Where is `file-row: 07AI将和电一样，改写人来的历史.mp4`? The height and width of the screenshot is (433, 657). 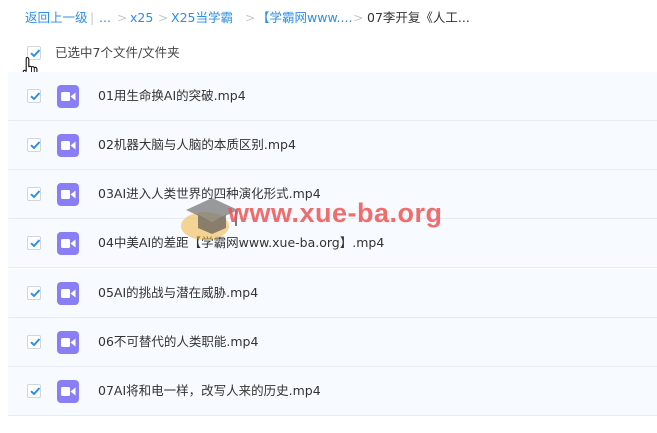 file-row: 07AI将和电一样，改写人来的历史.mp4 is located at coordinates (332, 391).